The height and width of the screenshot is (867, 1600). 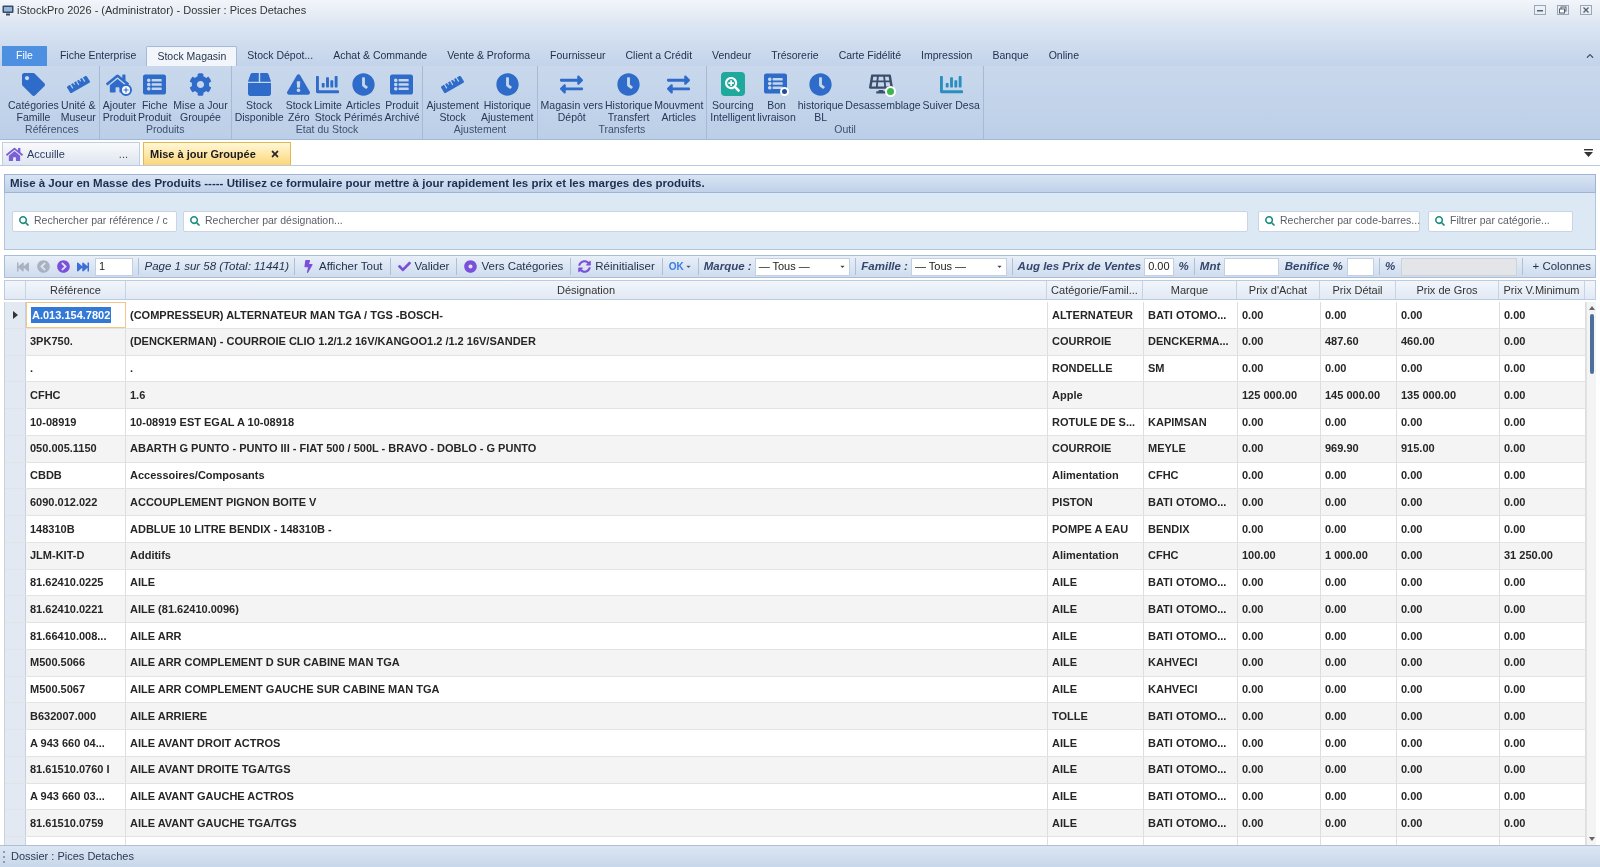 What do you see at coordinates (947, 56) in the screenshot?
I see `menu-tab: Impression` at bounding box center [947, 56].